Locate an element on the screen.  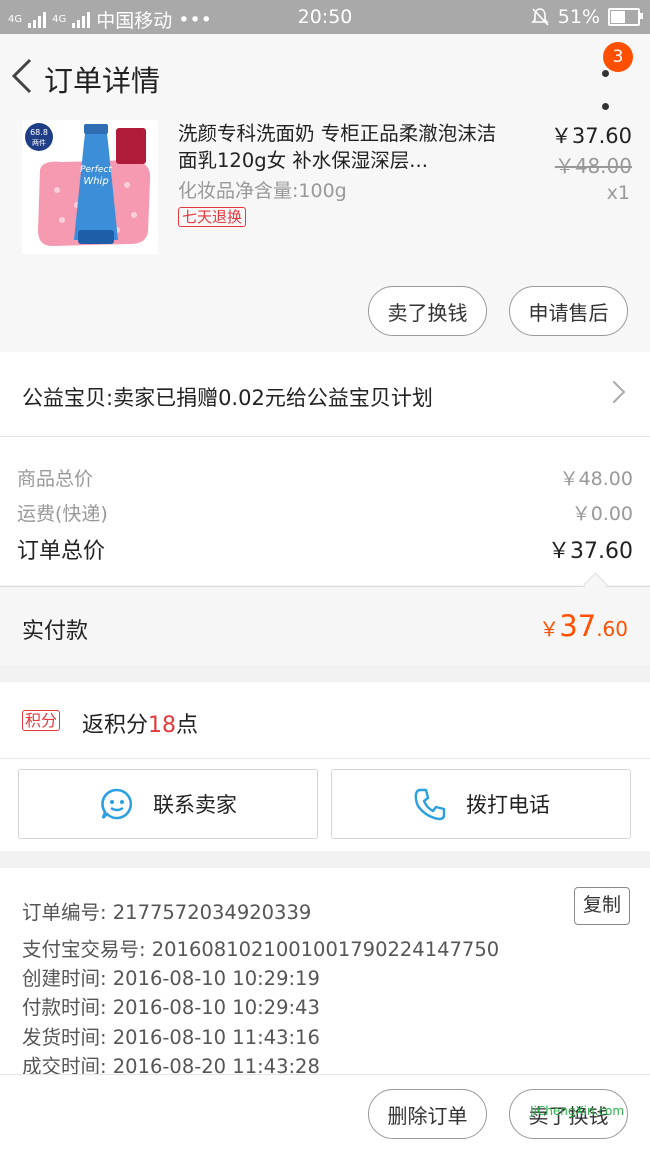
amount-decimal: .60 is located at coordinates (612, 629).